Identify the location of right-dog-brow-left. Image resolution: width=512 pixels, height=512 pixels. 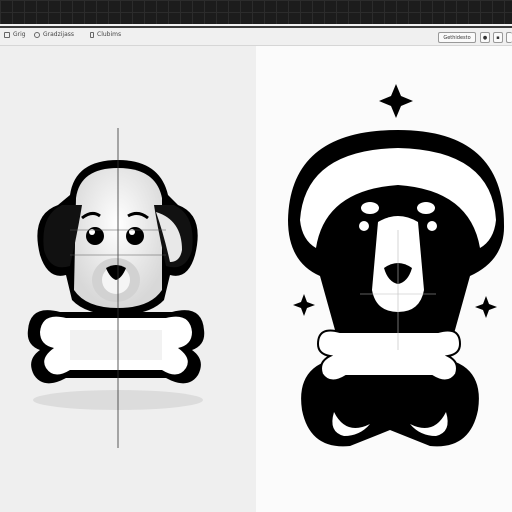
(370, 208).